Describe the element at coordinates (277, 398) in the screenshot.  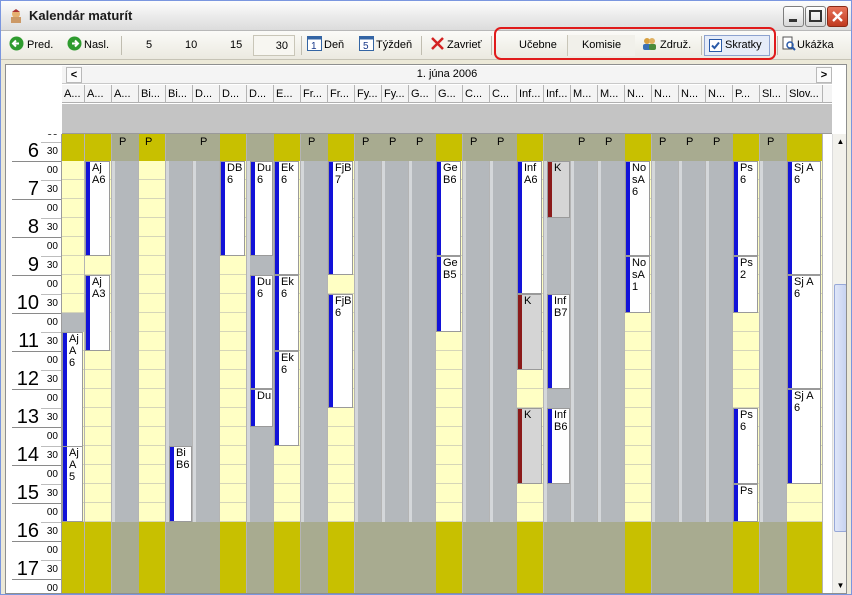
I see `event-status-bar` at that location.